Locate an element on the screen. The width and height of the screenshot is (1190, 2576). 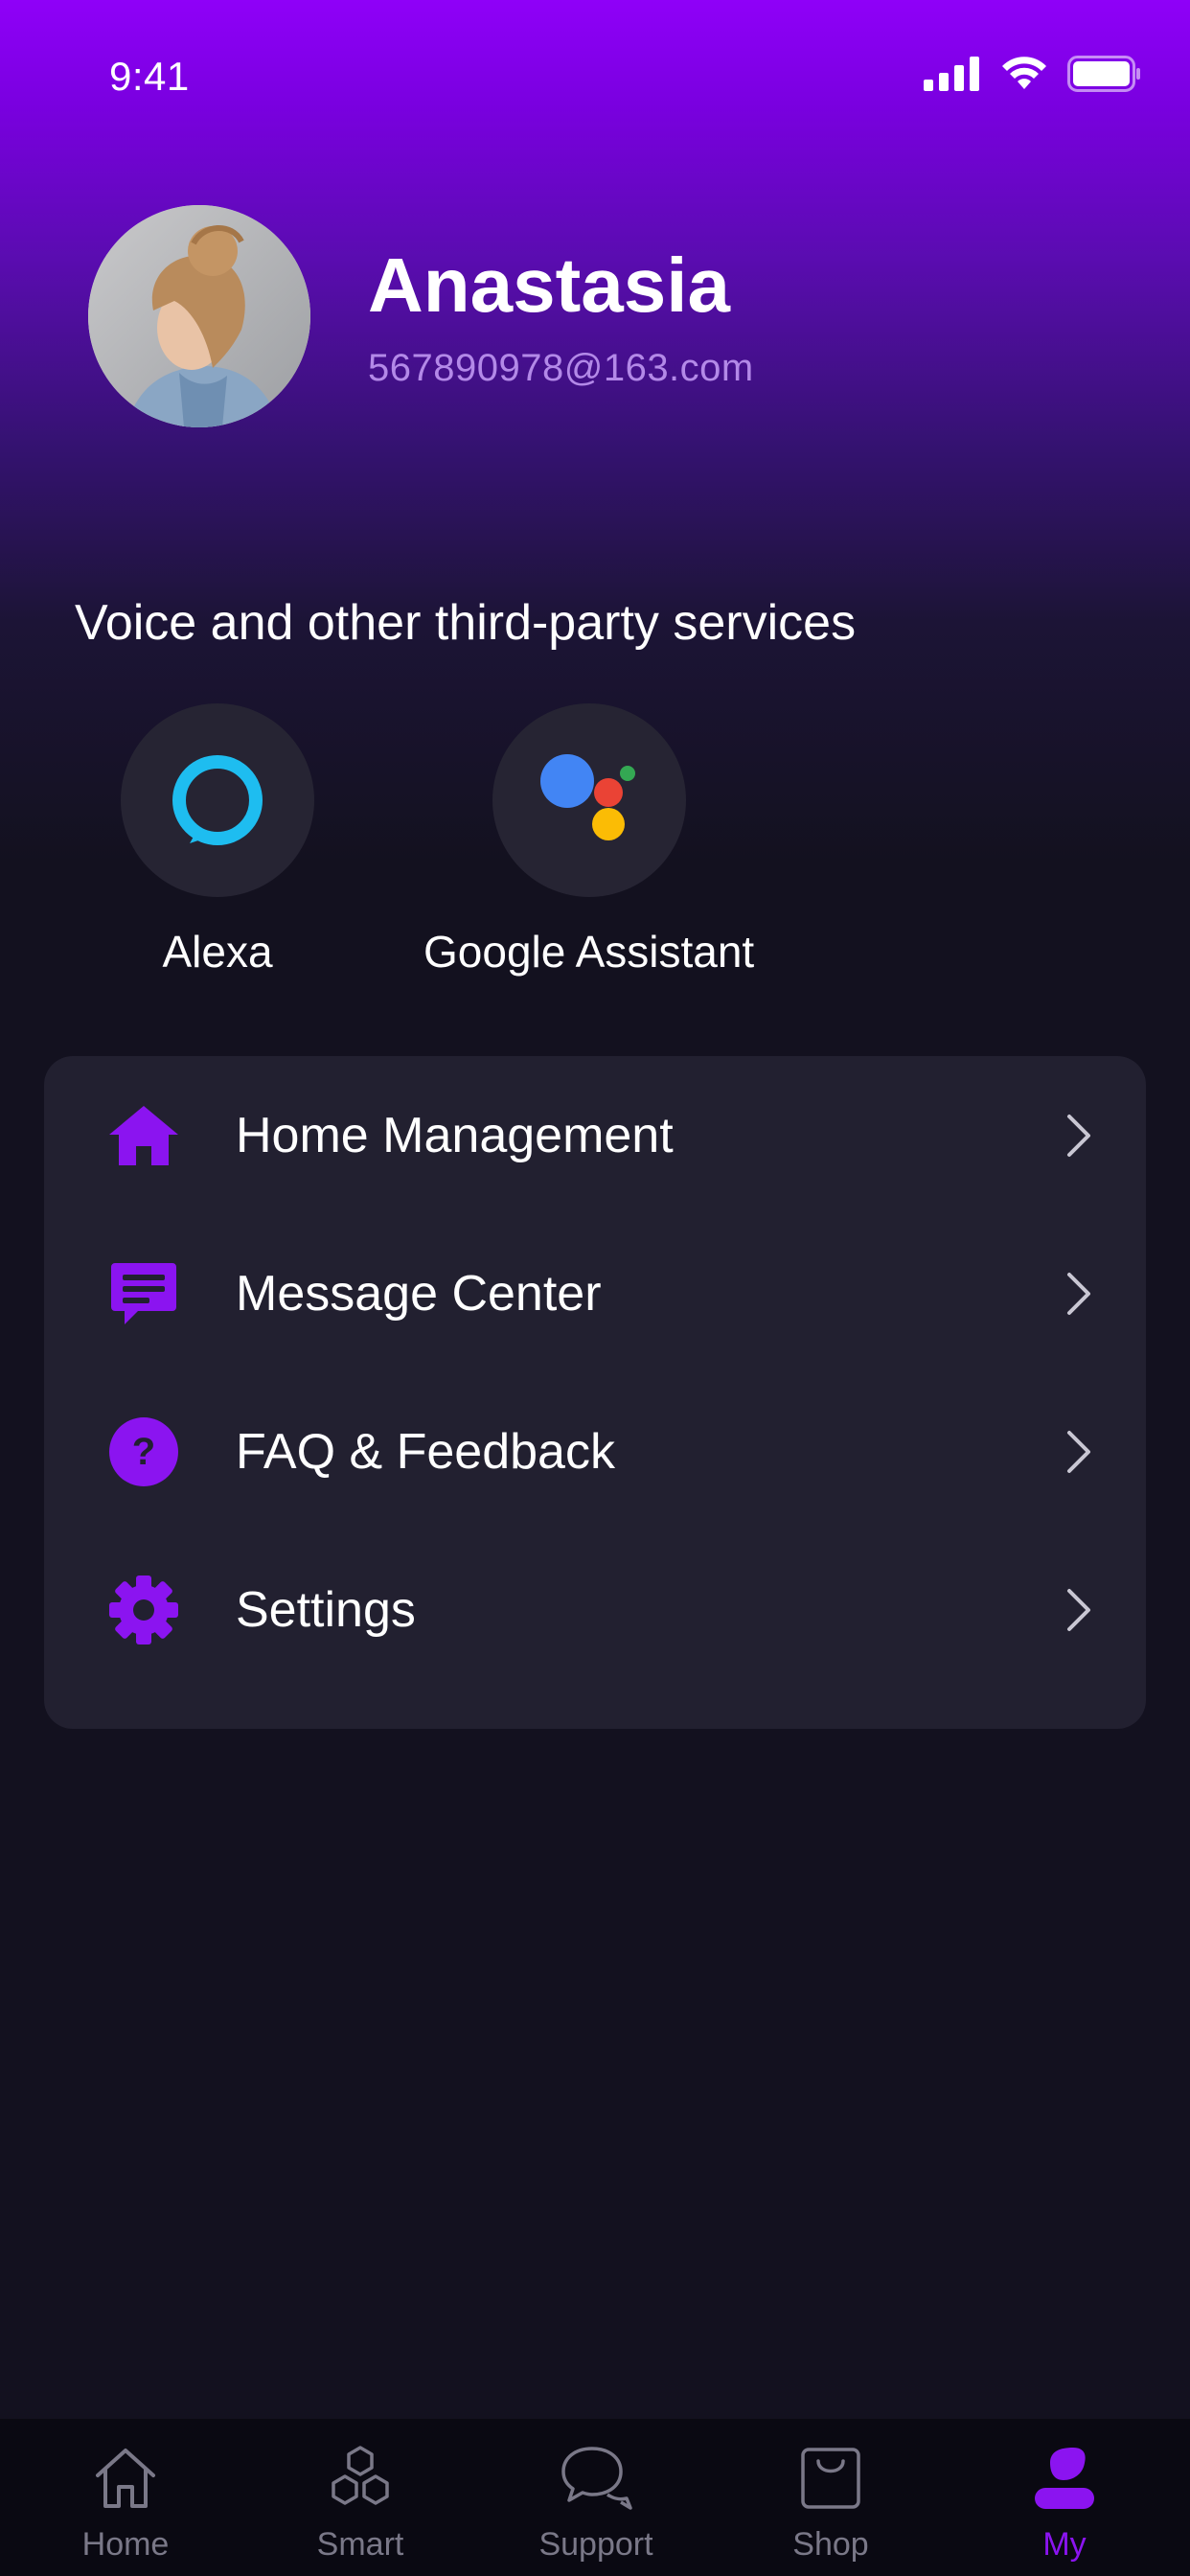
profile-name: Anastasia is located at coordinates (549, 285).